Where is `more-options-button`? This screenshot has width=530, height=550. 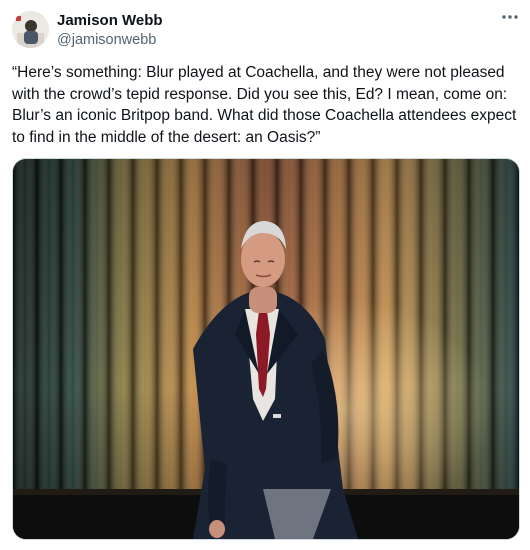 more-options-button is located at coordinates (510, 17).